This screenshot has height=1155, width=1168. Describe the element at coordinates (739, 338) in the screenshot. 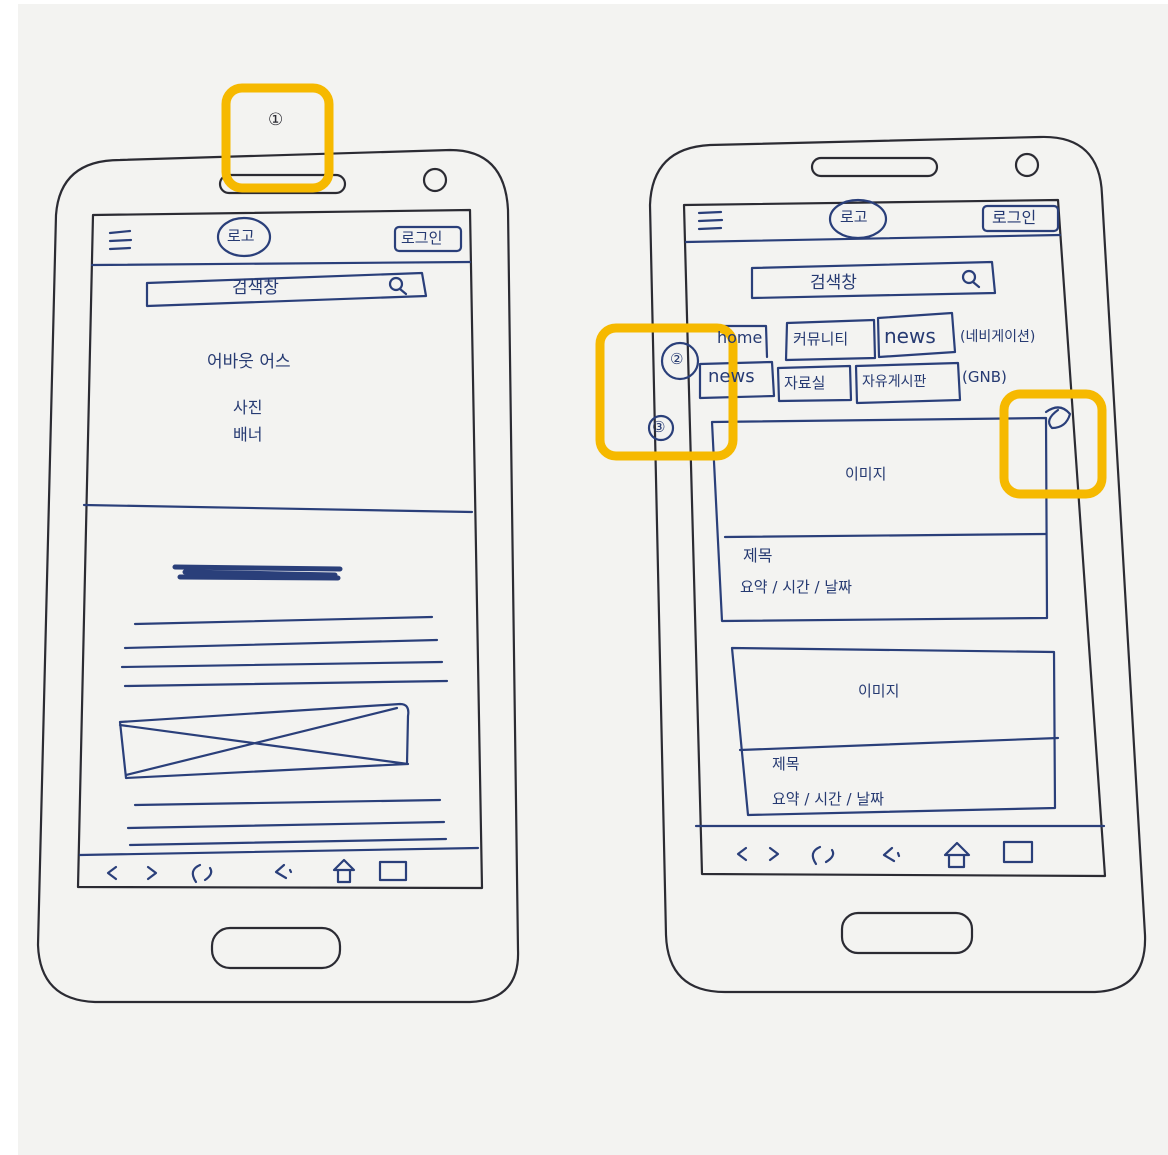

I see `nav1-home-label: home` at that location.